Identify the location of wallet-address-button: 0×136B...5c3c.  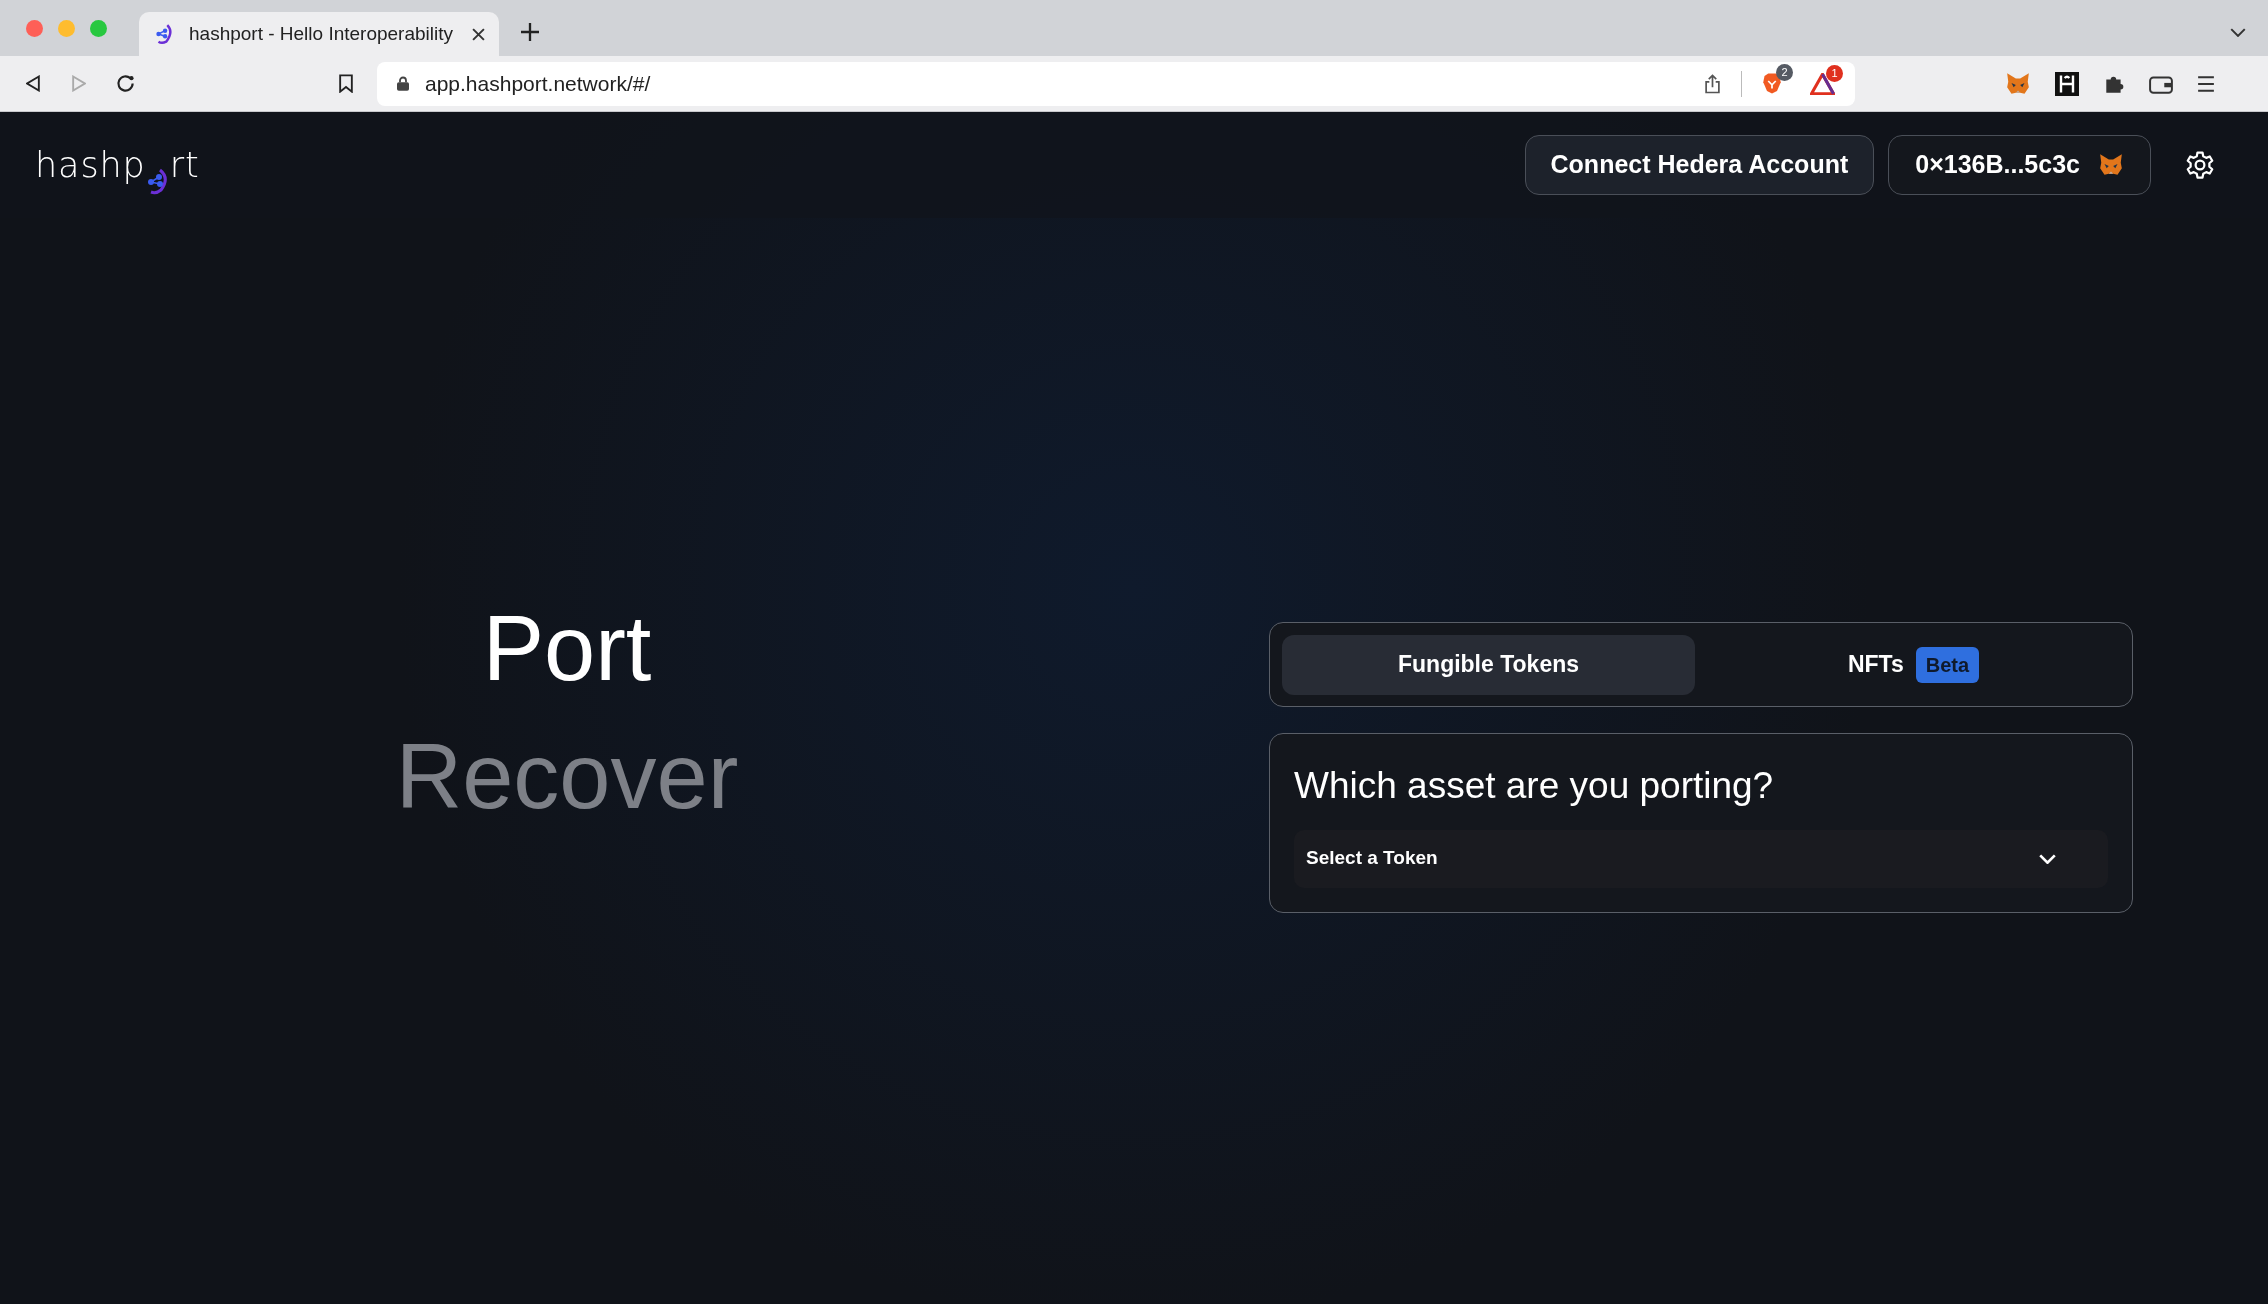
(2019, 165).